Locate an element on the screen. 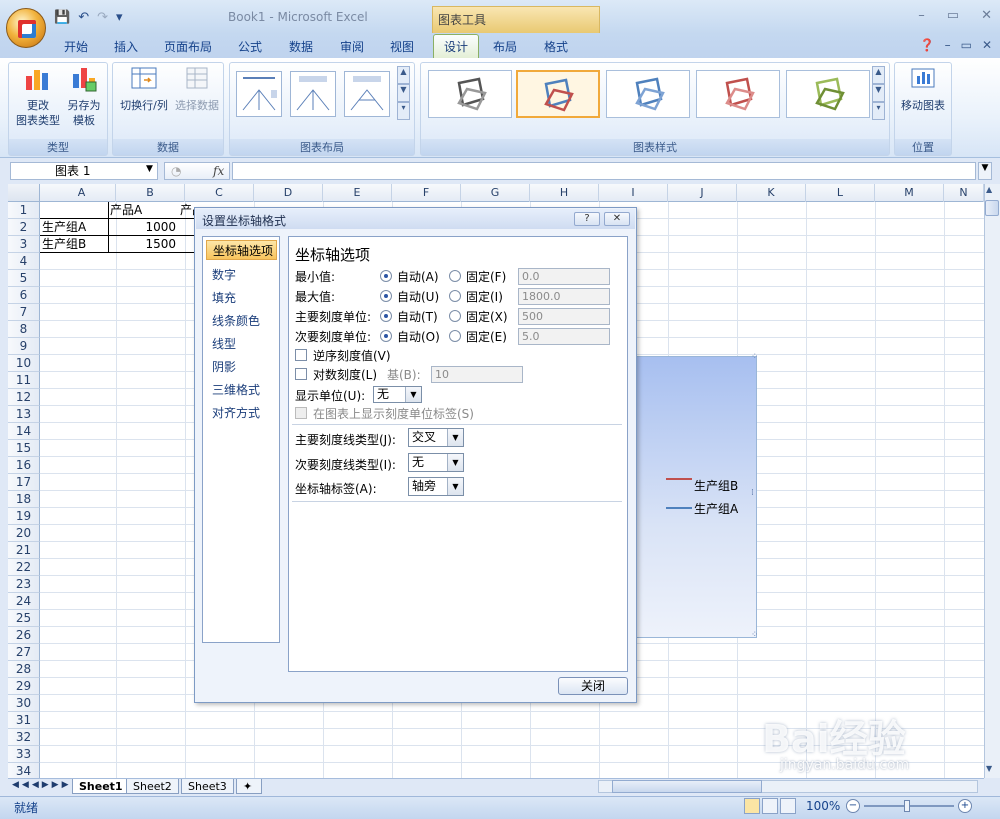  nav-alignment: 对齐方式 is located at coordinates (236, 412).